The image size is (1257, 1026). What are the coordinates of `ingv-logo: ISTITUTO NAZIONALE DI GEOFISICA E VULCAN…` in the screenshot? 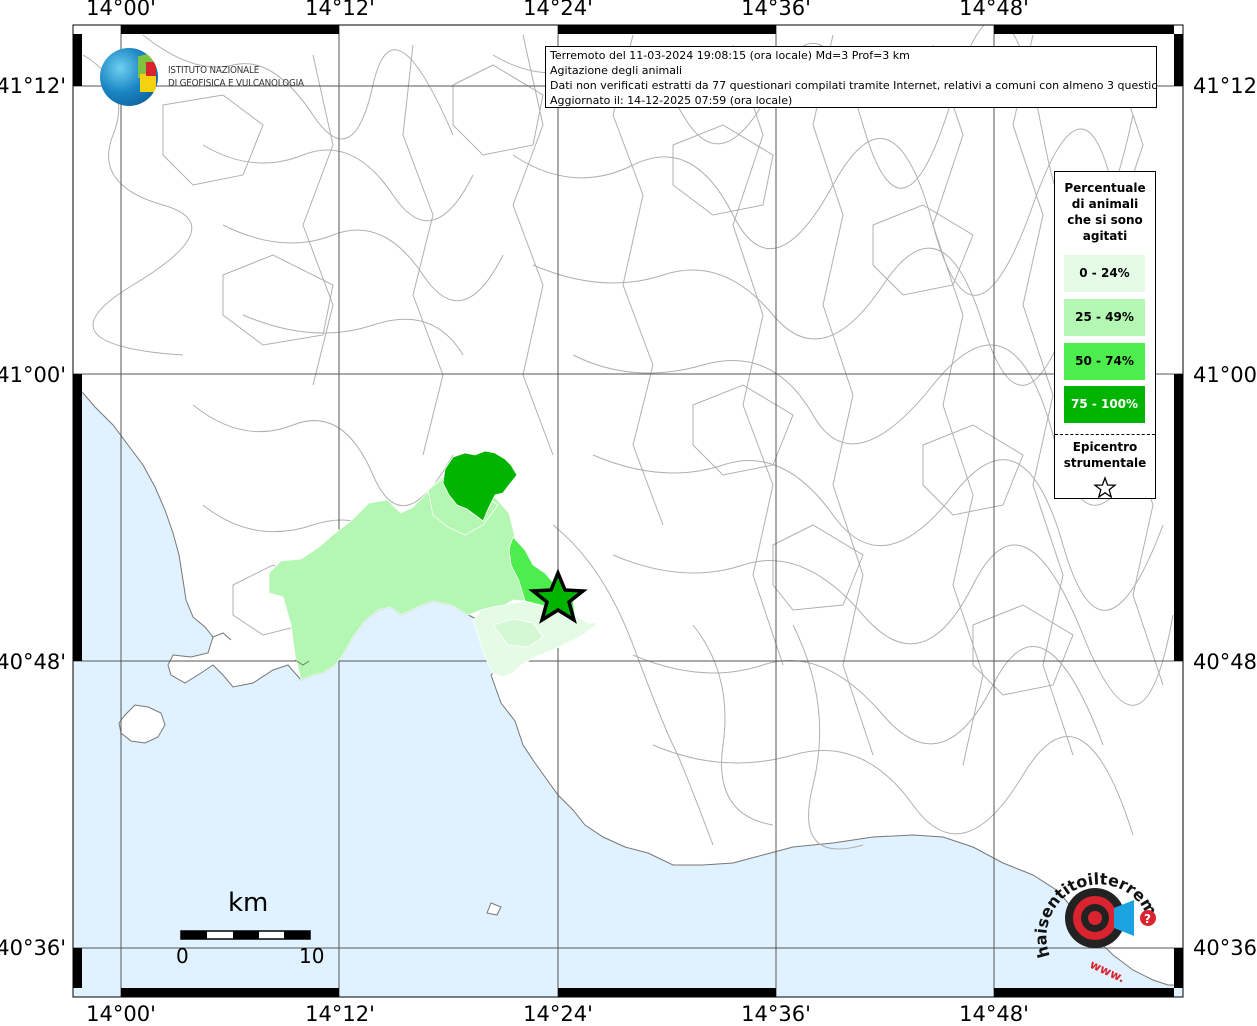 It's located at (210, 78).